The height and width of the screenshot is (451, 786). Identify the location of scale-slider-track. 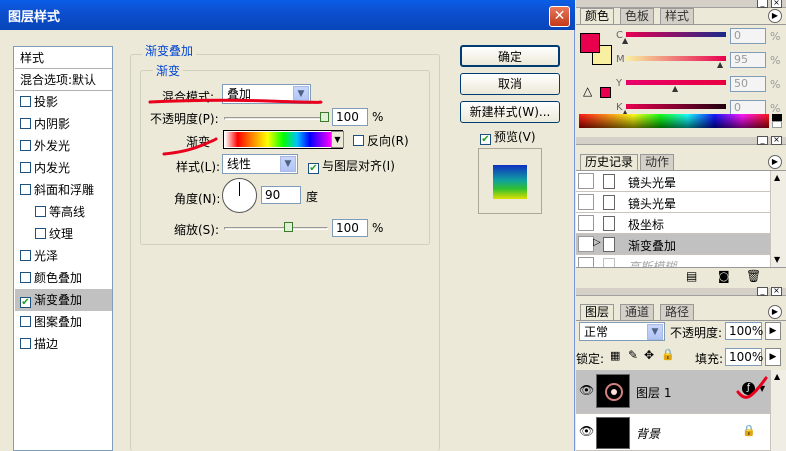
(276, 228).